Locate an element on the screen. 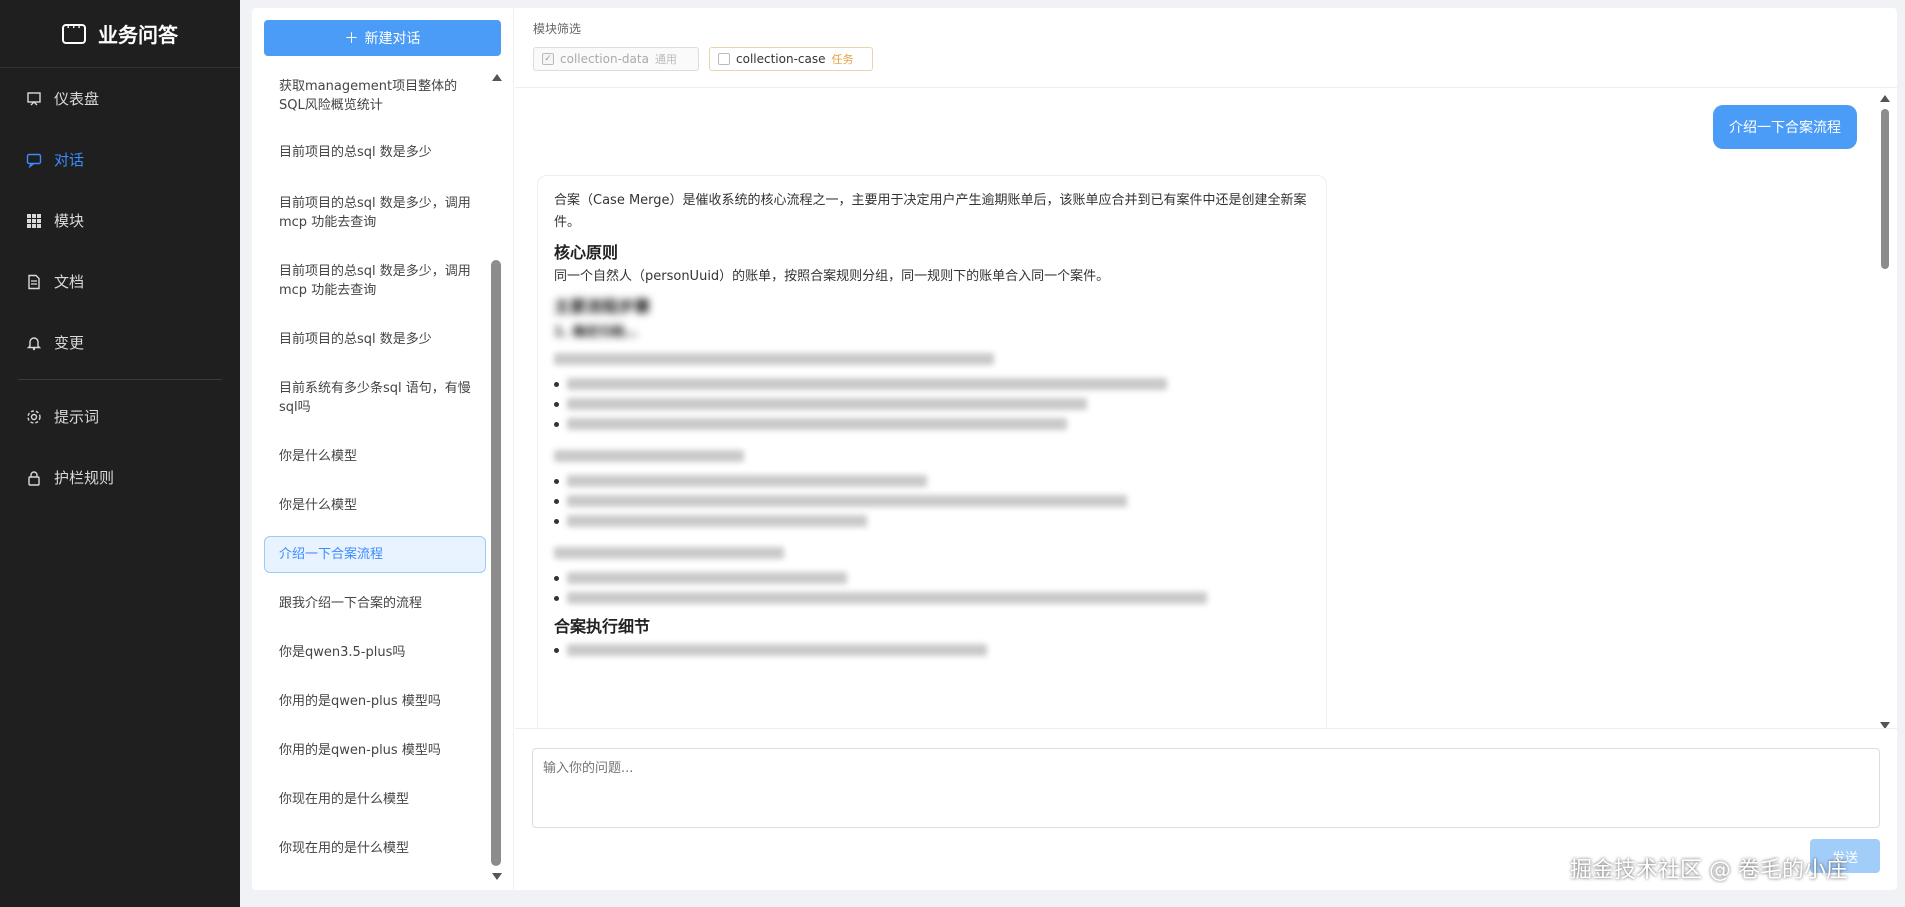  watermark: 掘金技术社区 @ 卷毛的小庄 is located at coordinates (1709, 870).